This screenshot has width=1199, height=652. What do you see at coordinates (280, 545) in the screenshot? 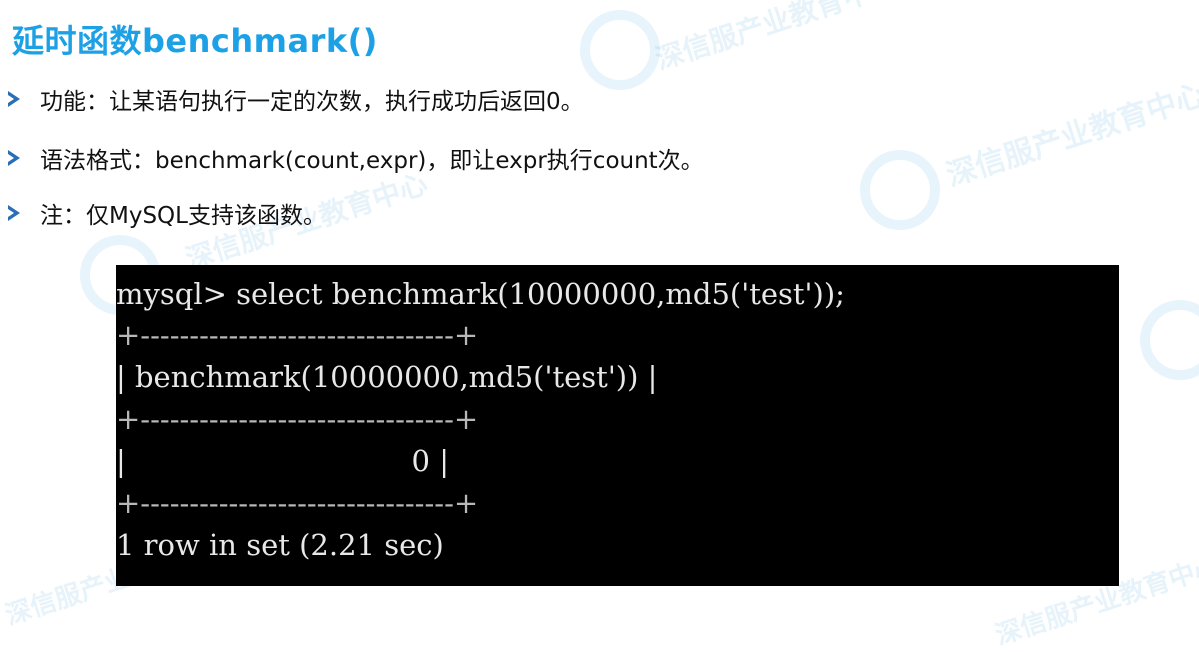
I see `terminal-result-summary: 1 row in set (2.21 sec)` at bounding box center [280, 545].